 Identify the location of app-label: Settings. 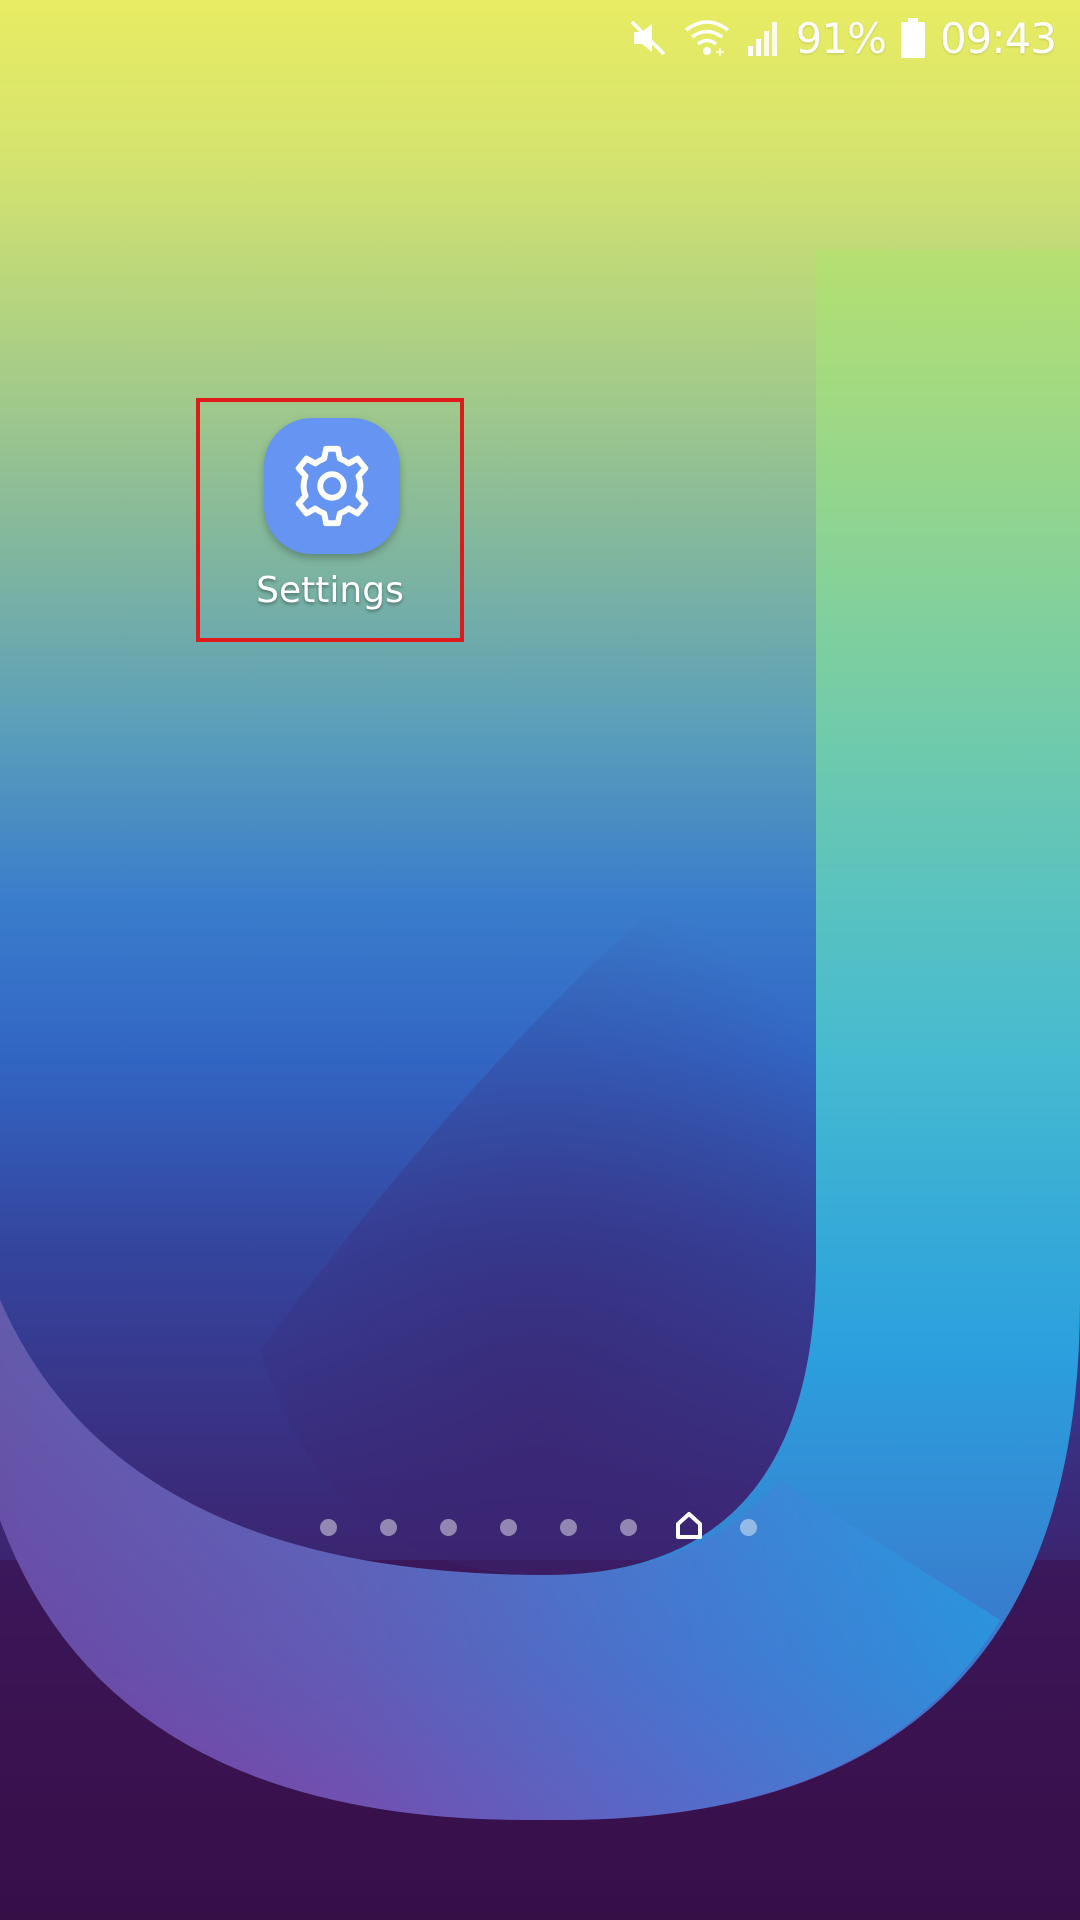
(330, 590).